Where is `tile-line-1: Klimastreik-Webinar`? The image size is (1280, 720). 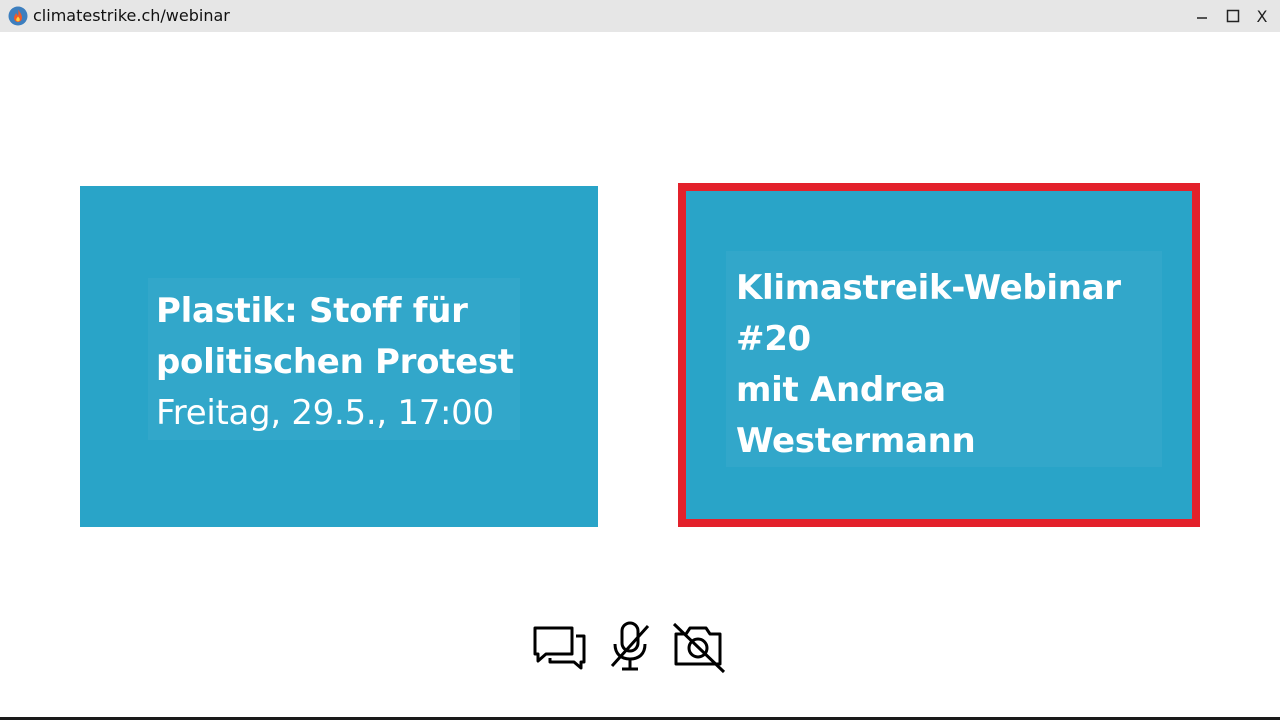 tile-line-1: Klimastreik-Webinar is located at coordinates (928, 288).